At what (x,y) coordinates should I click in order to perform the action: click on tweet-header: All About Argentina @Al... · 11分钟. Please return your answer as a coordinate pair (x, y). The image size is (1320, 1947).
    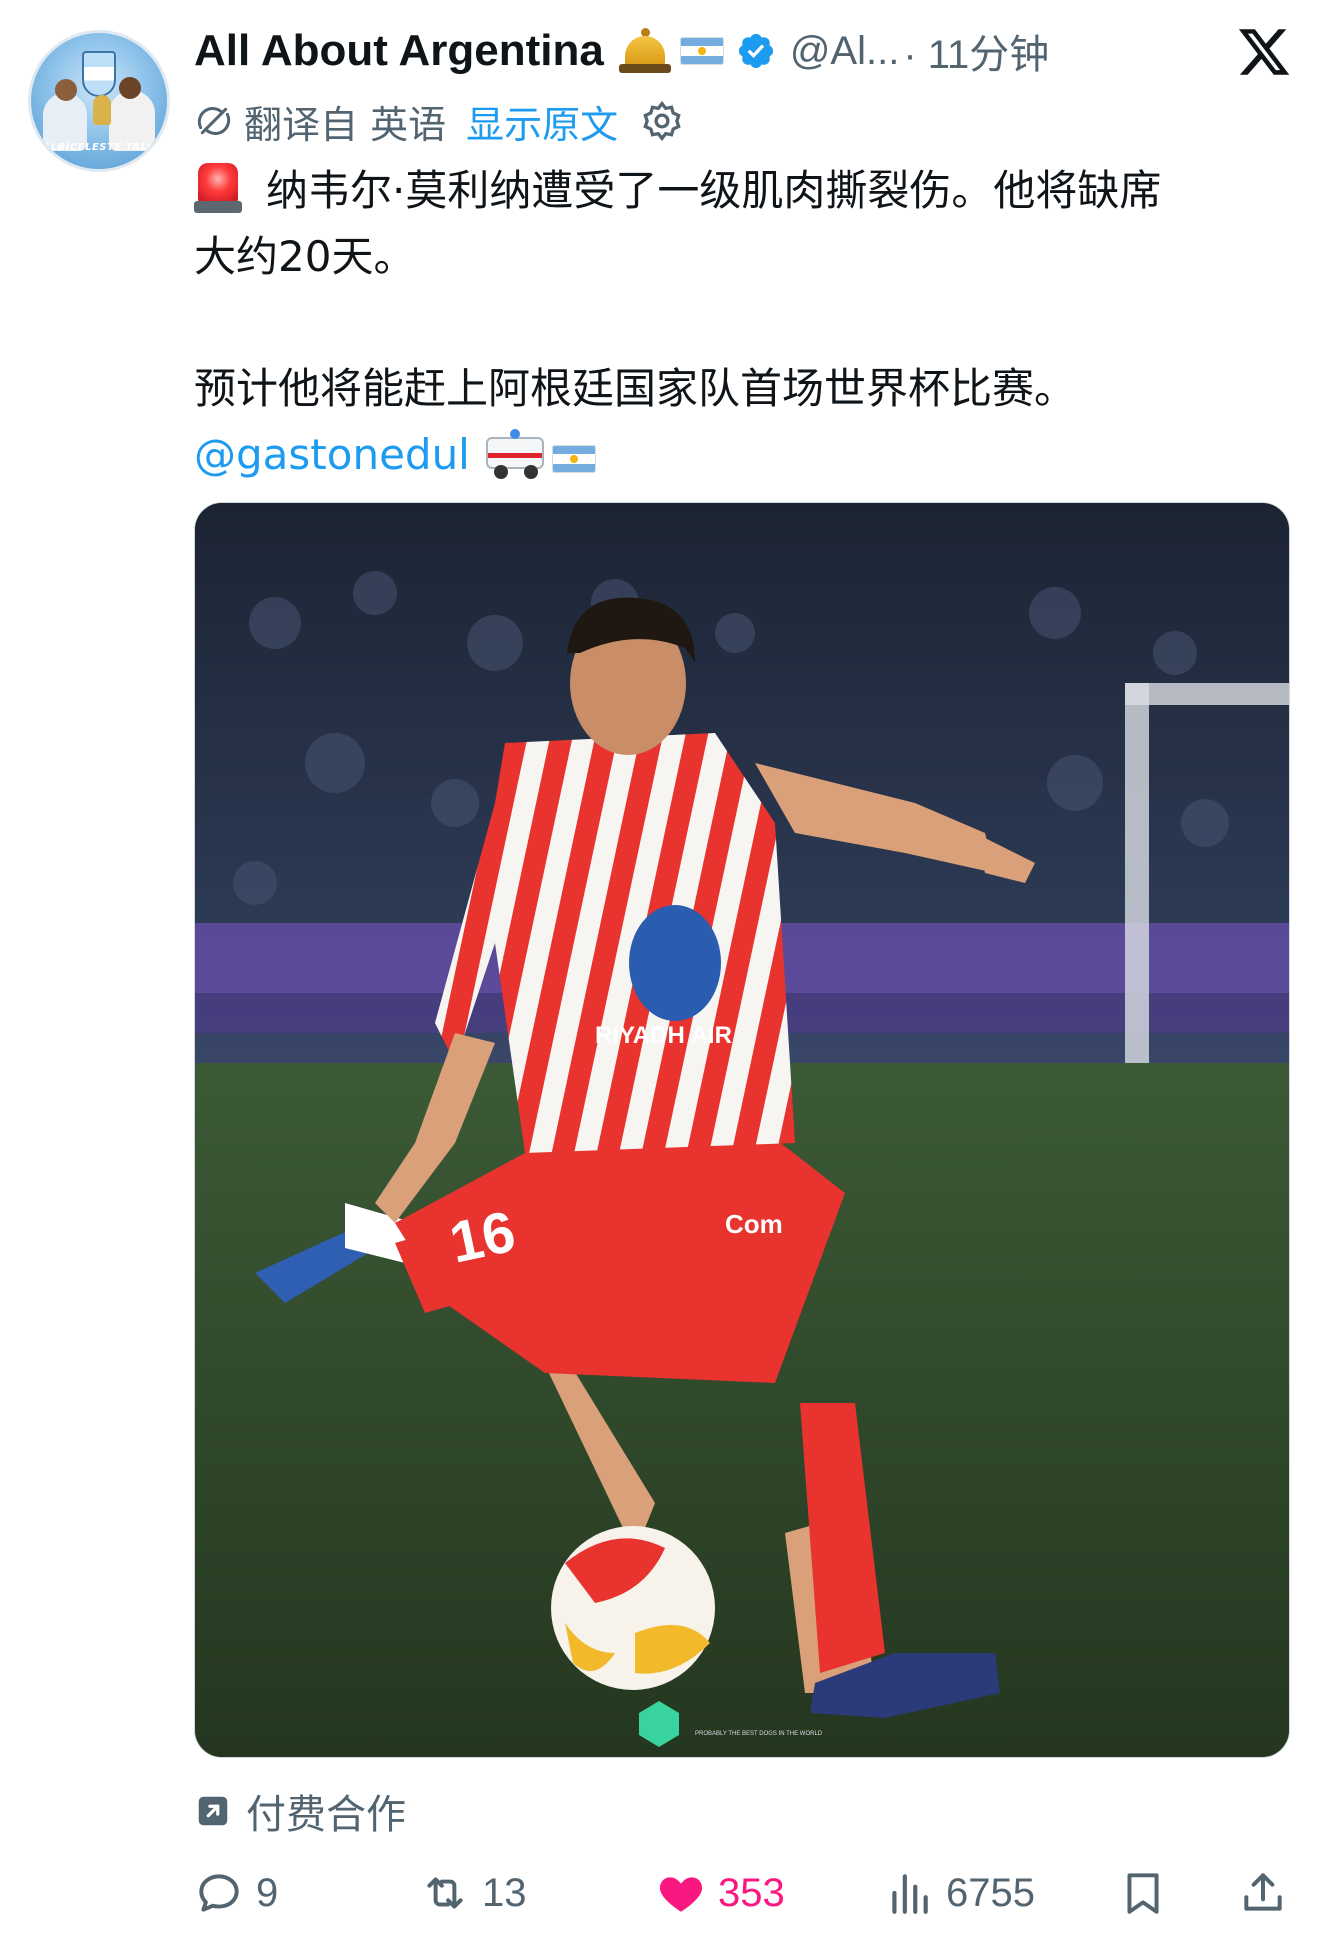
    Looking at the image, I should click on (621, 51).